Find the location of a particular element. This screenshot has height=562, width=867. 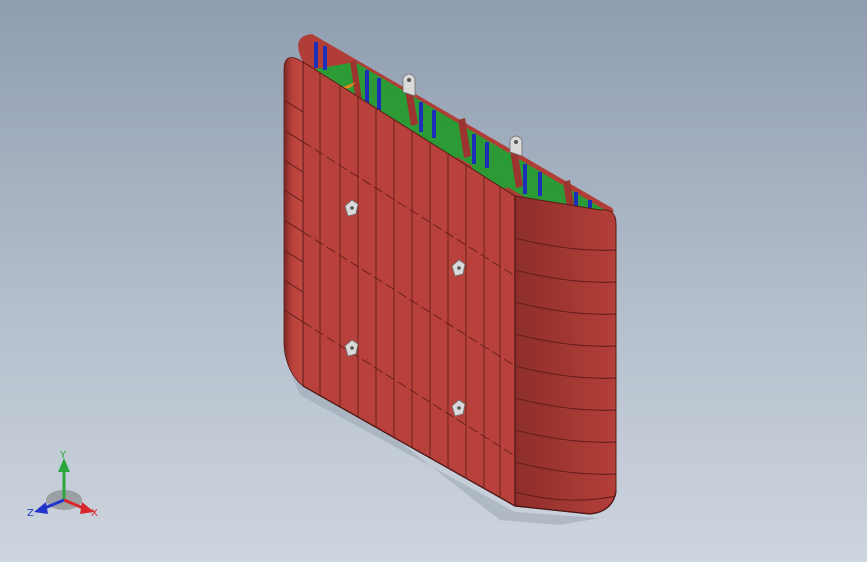

right-end-shell is located at coordinates (565, 355).